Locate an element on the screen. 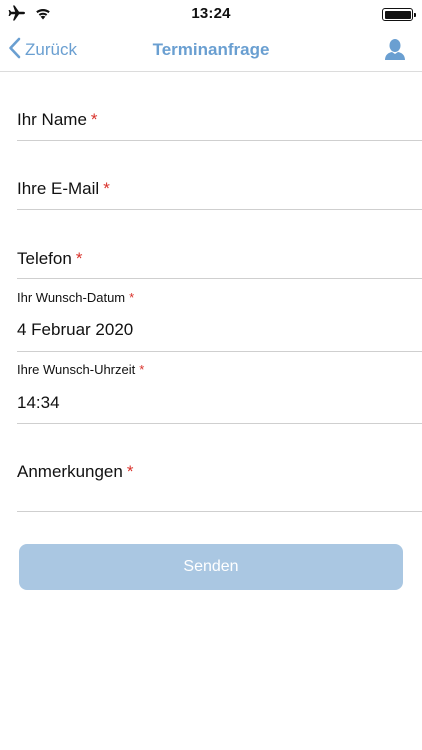  name-label: Ihr Name * is located at coordinates (57, 120).